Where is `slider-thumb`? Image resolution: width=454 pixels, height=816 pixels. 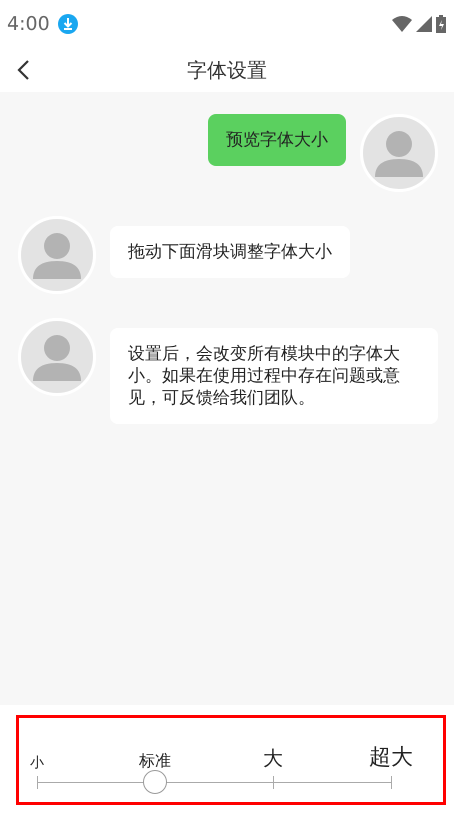
slider-thumb is located at coordinates (154, 782).